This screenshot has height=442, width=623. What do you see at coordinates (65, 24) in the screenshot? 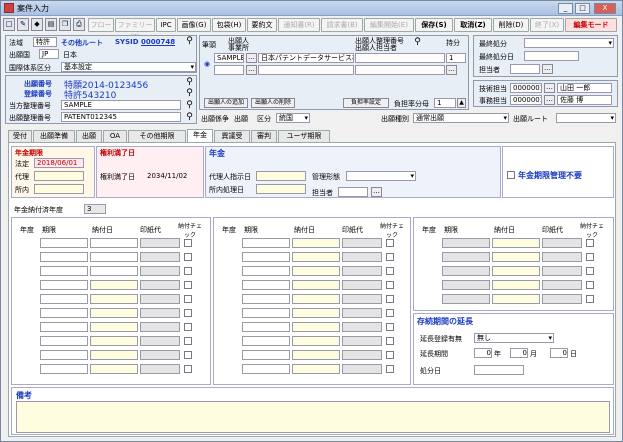
I see `copy-icon: ❐` at bounding box center [65, 24].